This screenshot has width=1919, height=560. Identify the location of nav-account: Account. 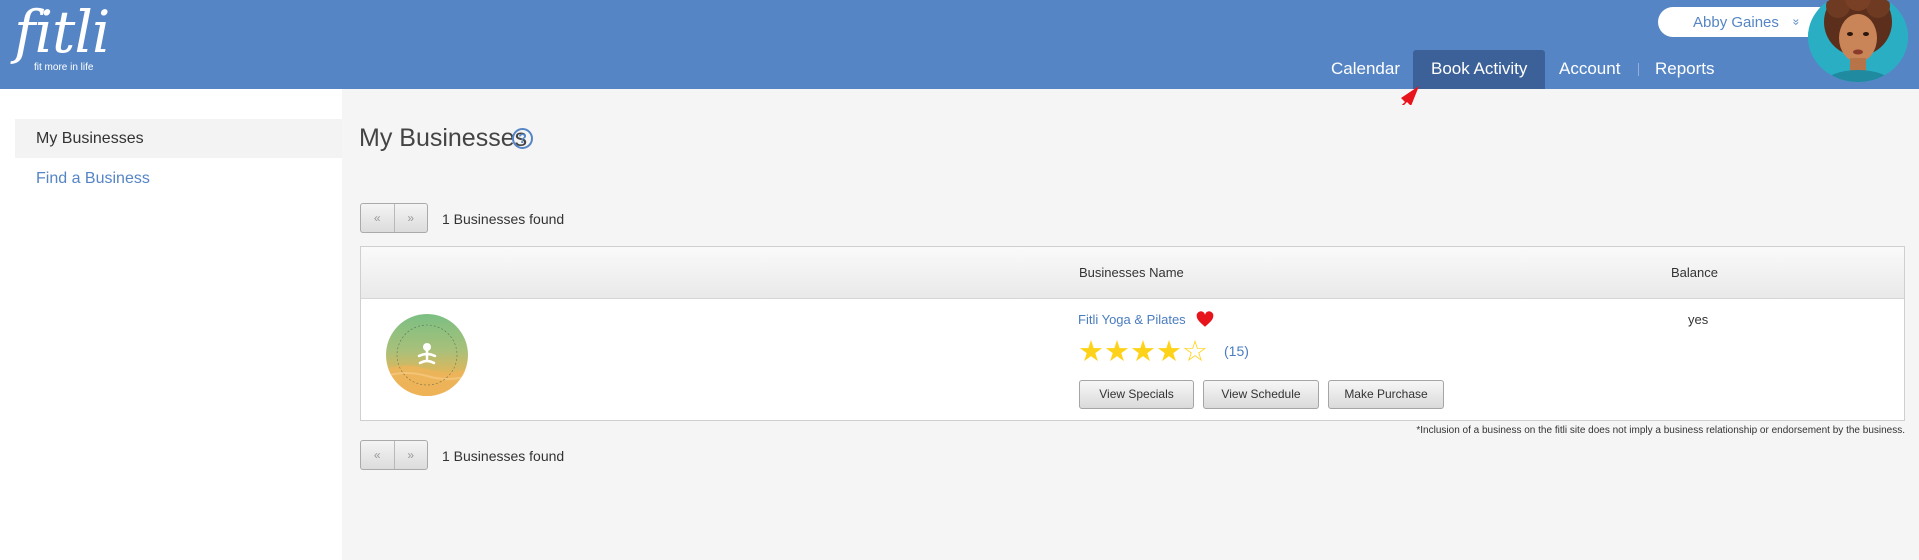
(1589, 69).